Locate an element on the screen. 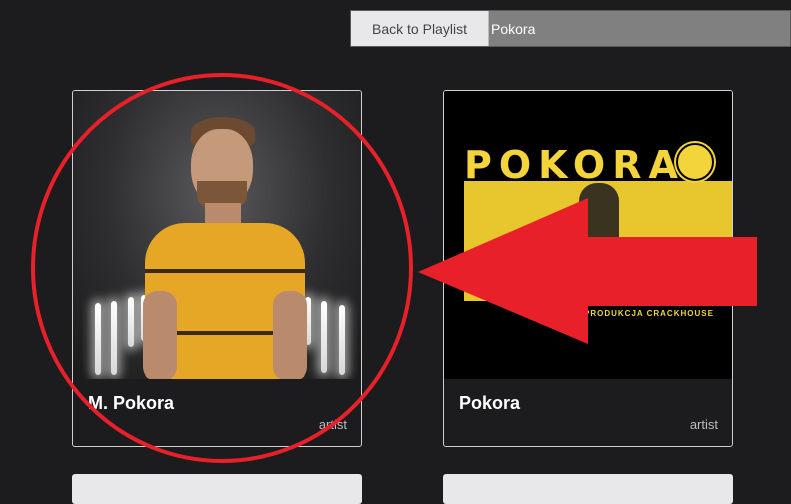  result-name: M. Pokora is located at coordinates (131, 403).